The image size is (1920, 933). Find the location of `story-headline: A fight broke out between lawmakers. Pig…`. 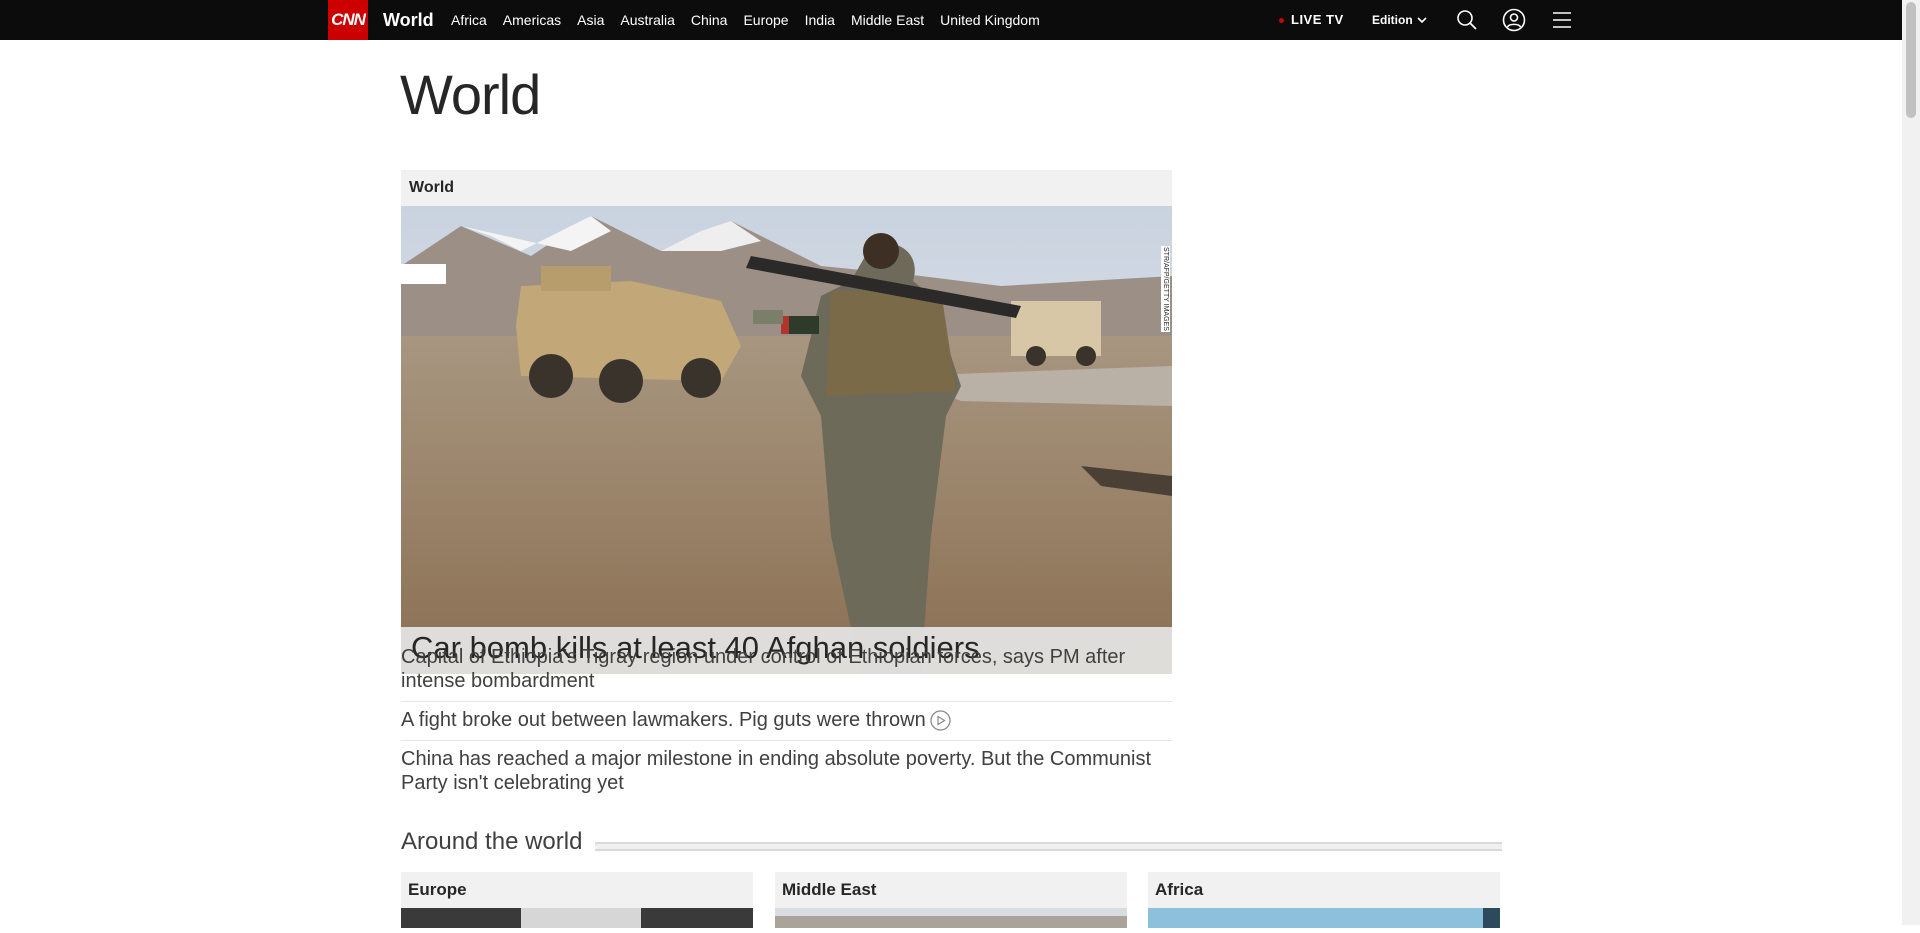

story-headline: A fight broke out between lawmakers. Pig… is located at coordinates (663, 720).